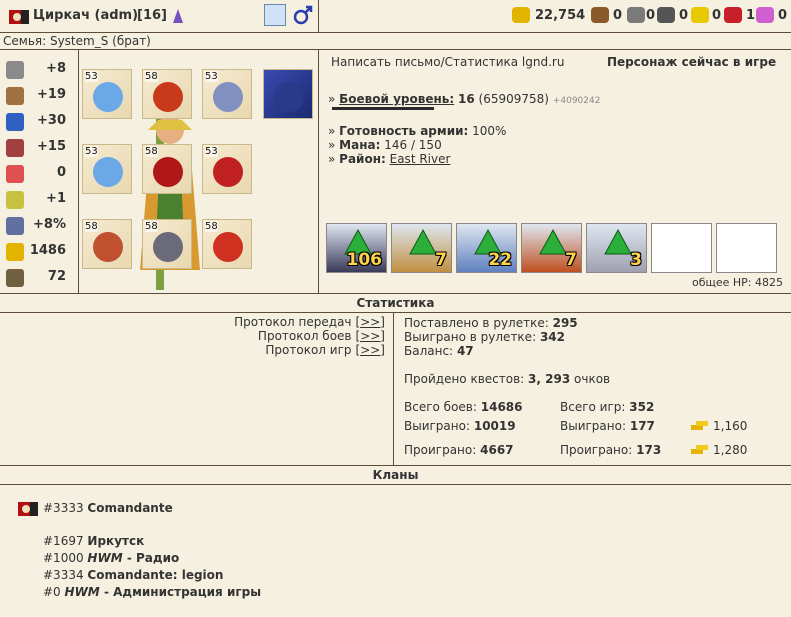 The image size is (791, 617). Describe the element at coordinates (459, 450) in the screenshot. I see `battles-lost-row: Проиграно: 4667` at that location.